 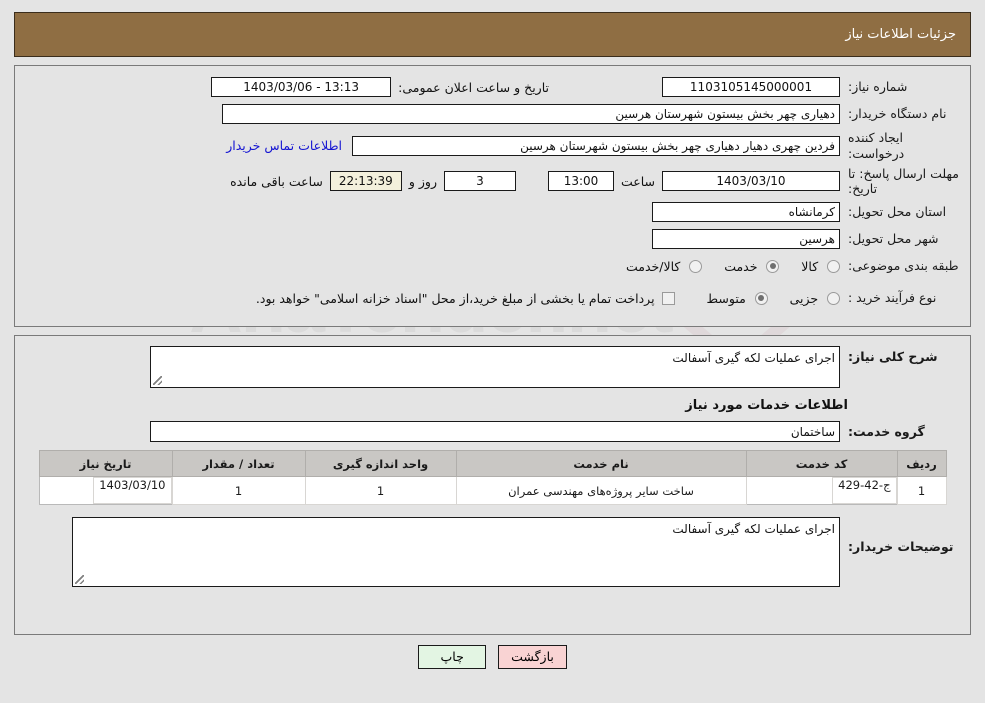 What do you see at coordinates (751, 181) in the screenshot?
I see `deadline-date-value: 1403/03/10` at bounding box center [751, 181].